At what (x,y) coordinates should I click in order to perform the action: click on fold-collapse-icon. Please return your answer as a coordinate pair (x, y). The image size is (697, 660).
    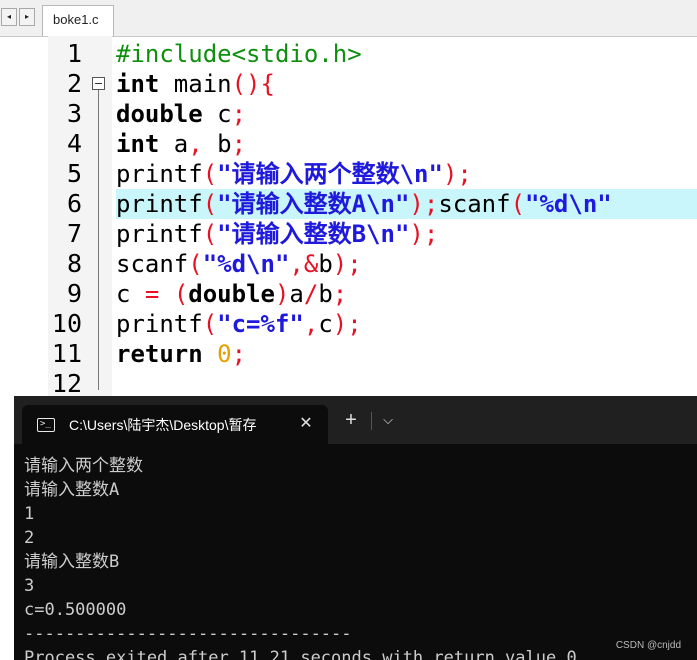
    Looking at the image, I should click on (98, 83).